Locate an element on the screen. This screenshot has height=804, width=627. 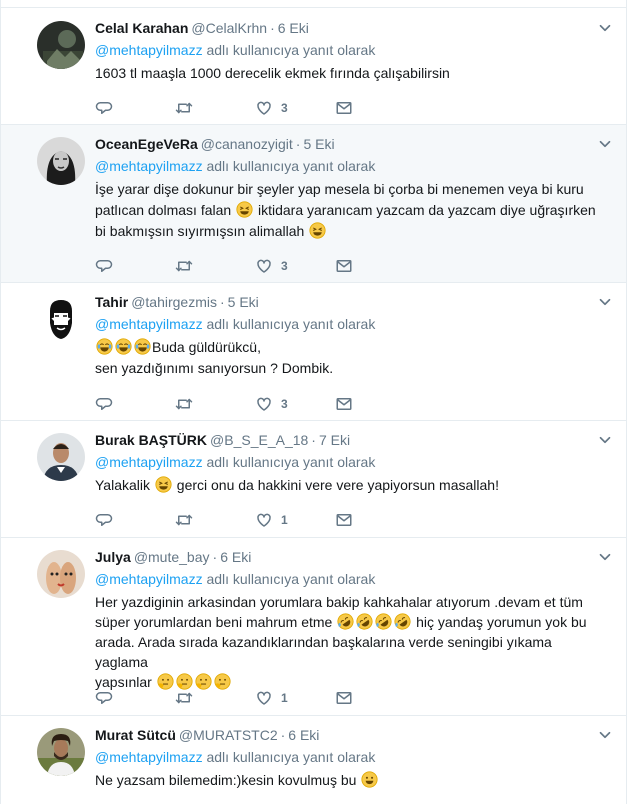
action-bar: 1 is located at coordinates (255, 698).